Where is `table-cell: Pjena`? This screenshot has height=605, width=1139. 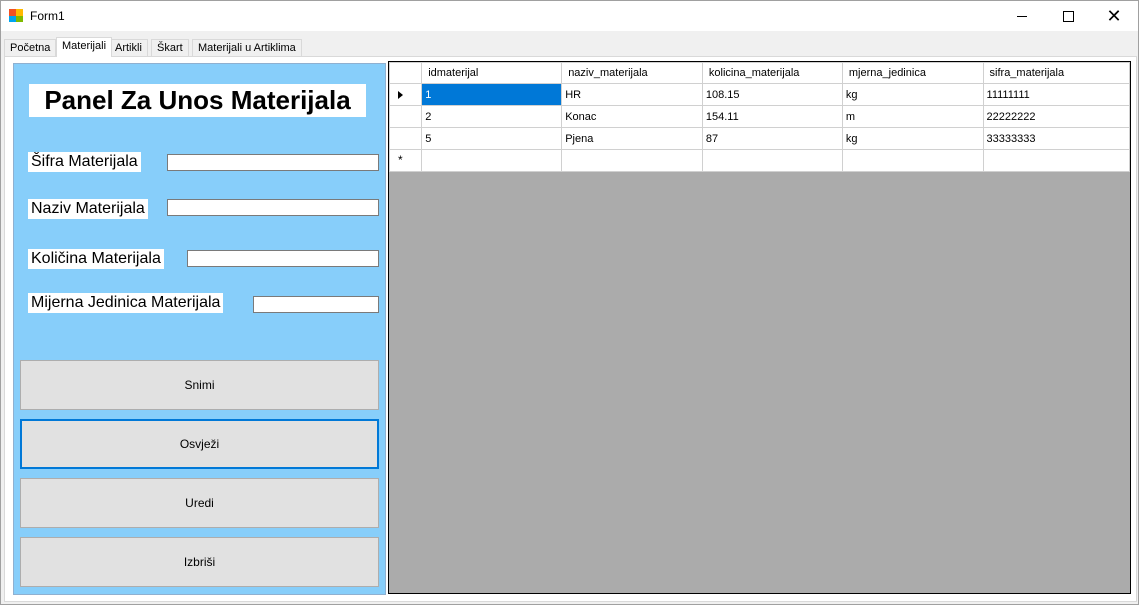
table-cell: Pjena is located at coordinates (632, 138).